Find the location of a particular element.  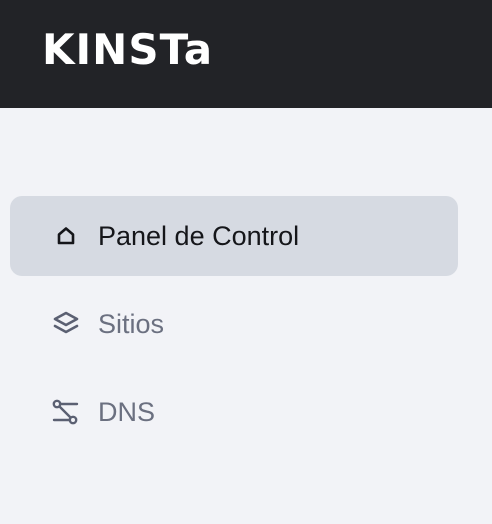

home-icon is located at coordinates (66, 236).